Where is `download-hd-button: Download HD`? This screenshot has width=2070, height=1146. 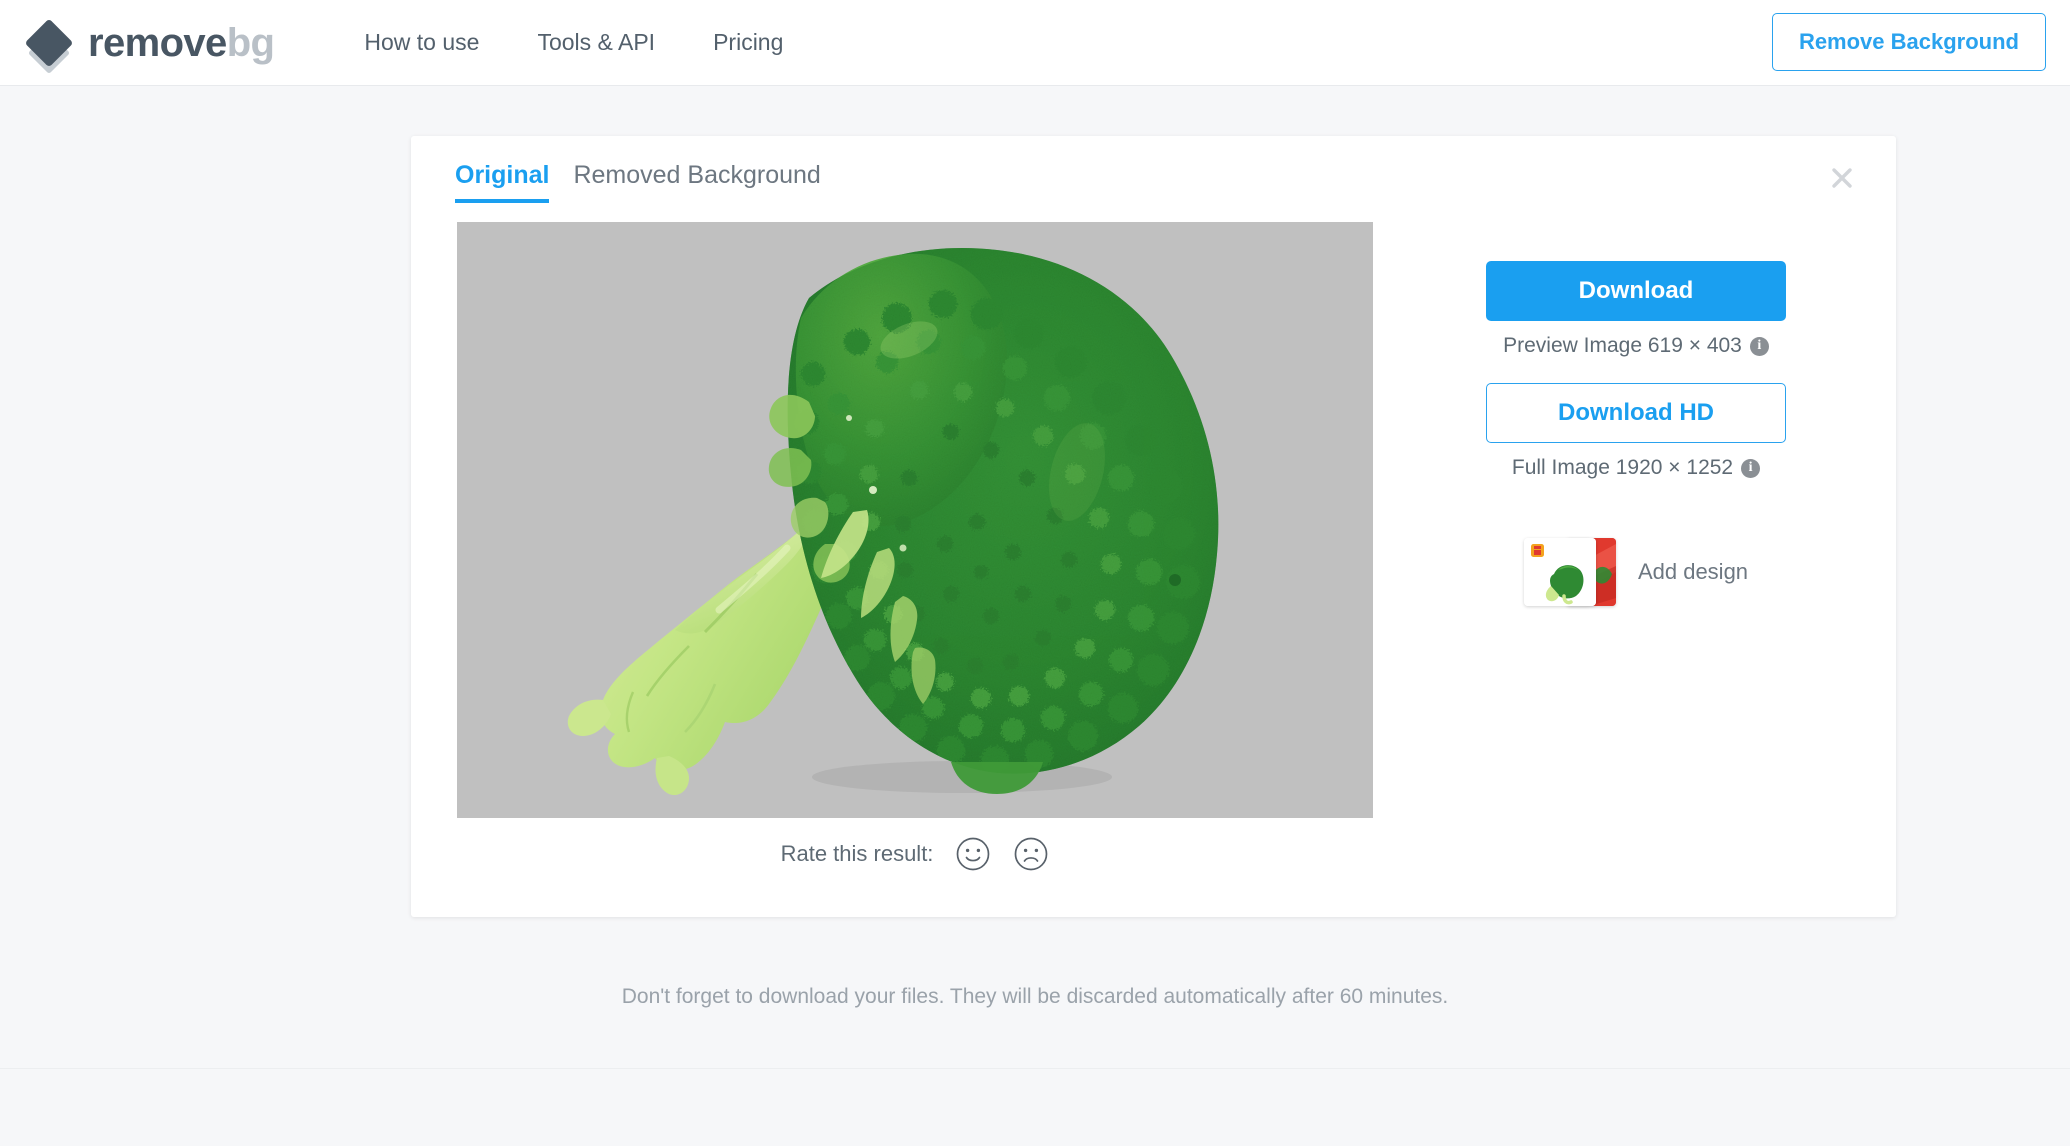
download-hd-button: Download HD is located at coordinates (1636, 413).